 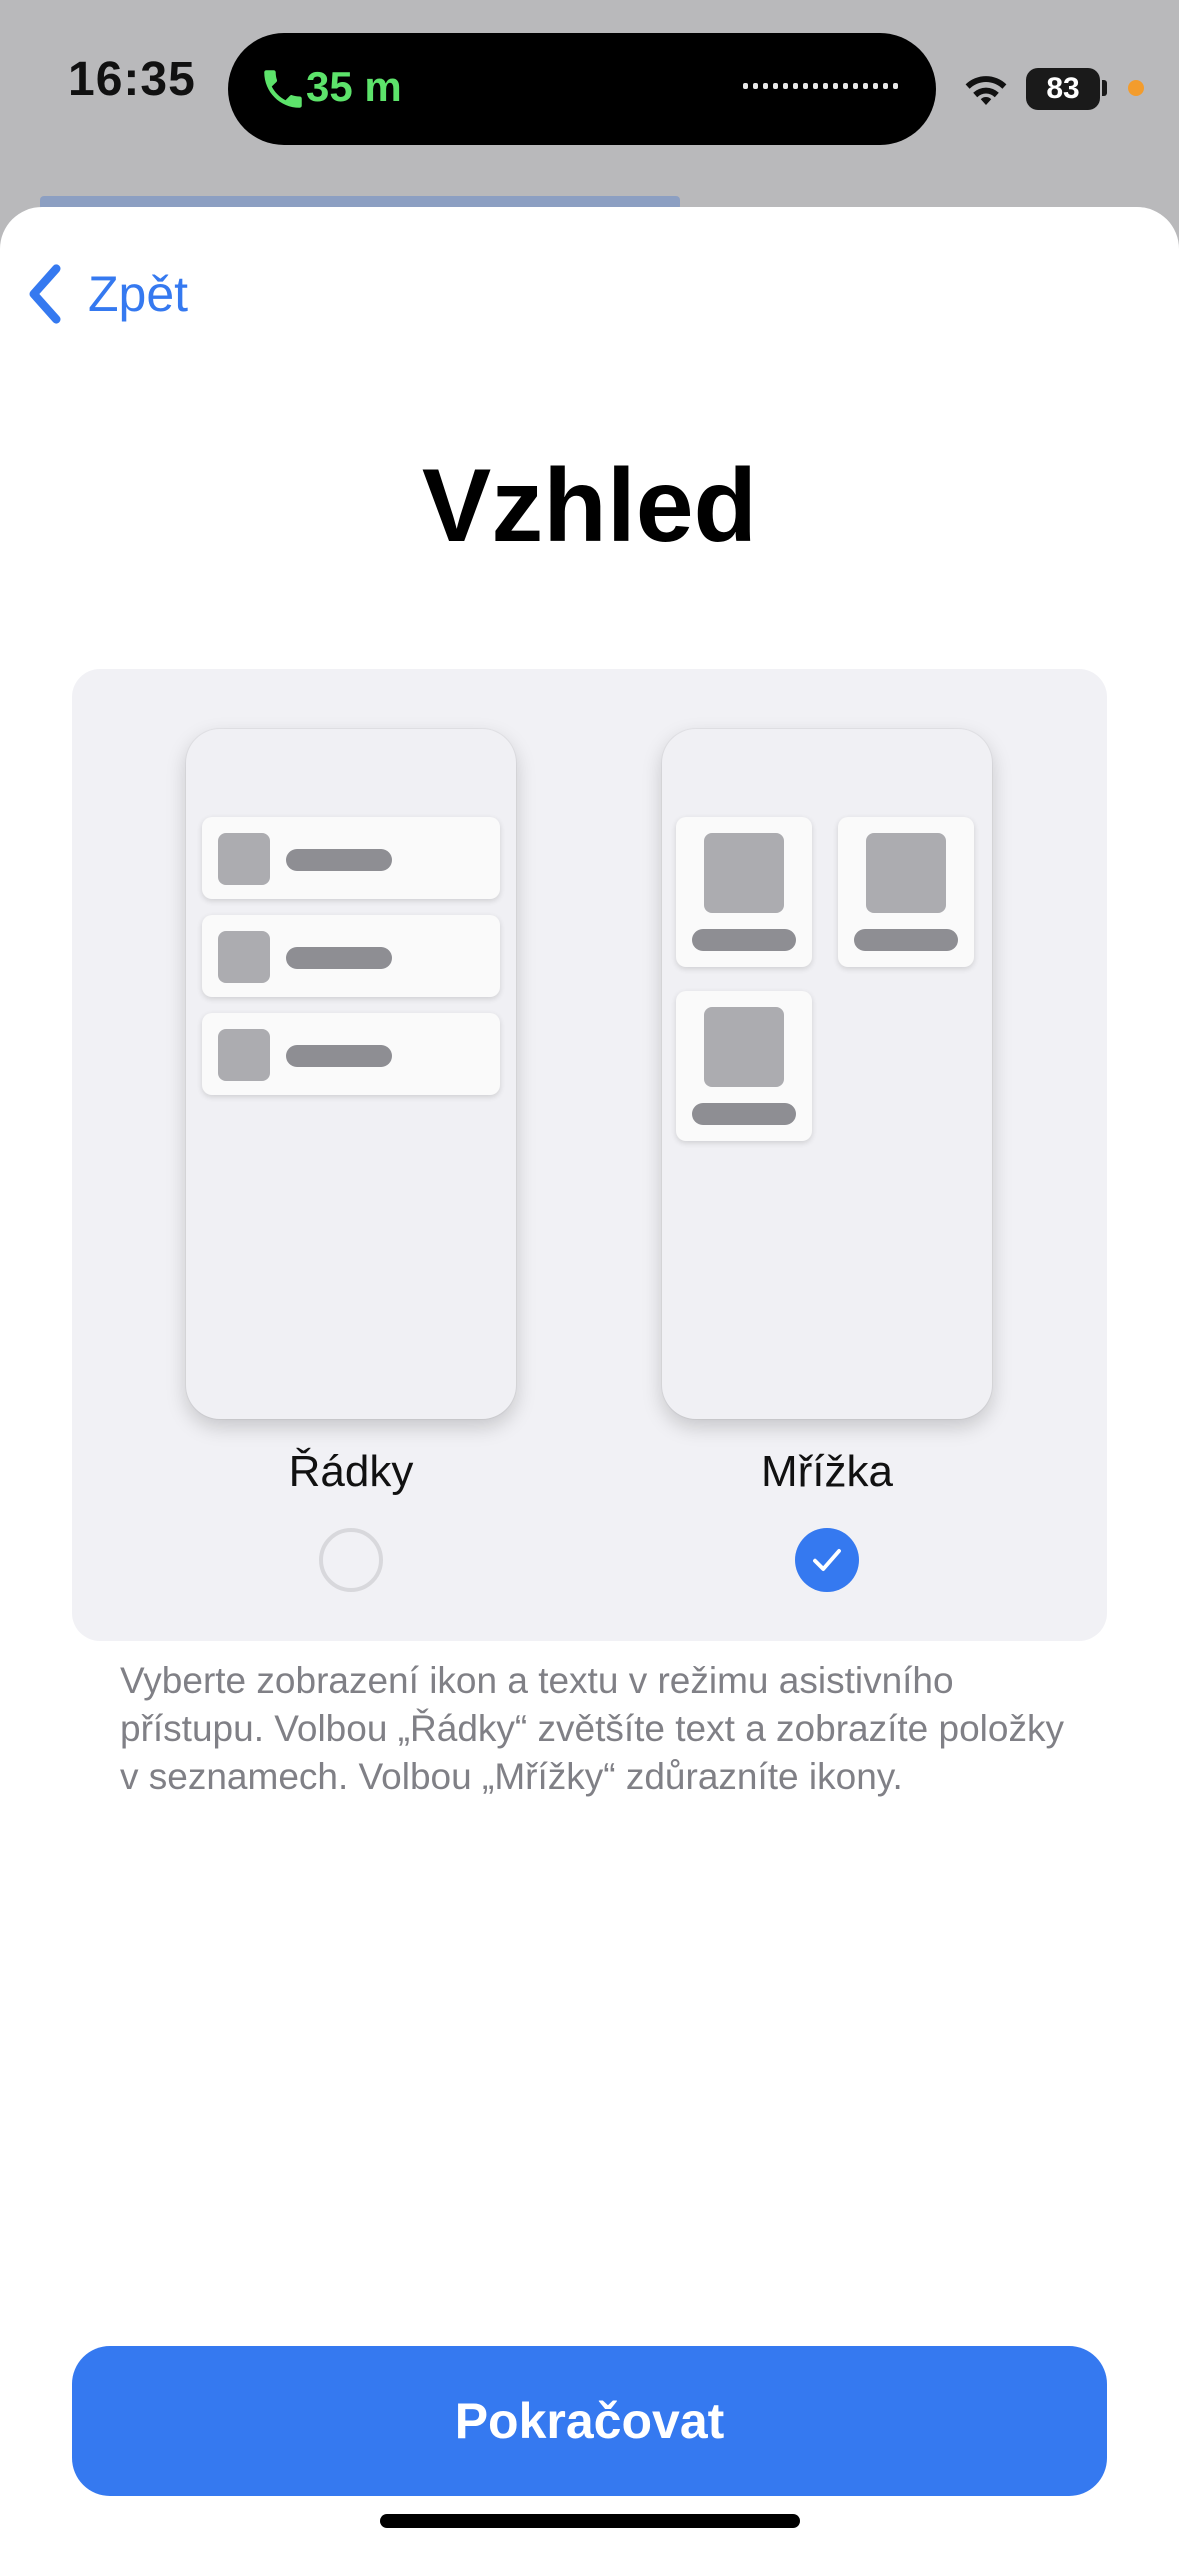 I want to click on back-button: Zpět, so click(x=106, y=294).